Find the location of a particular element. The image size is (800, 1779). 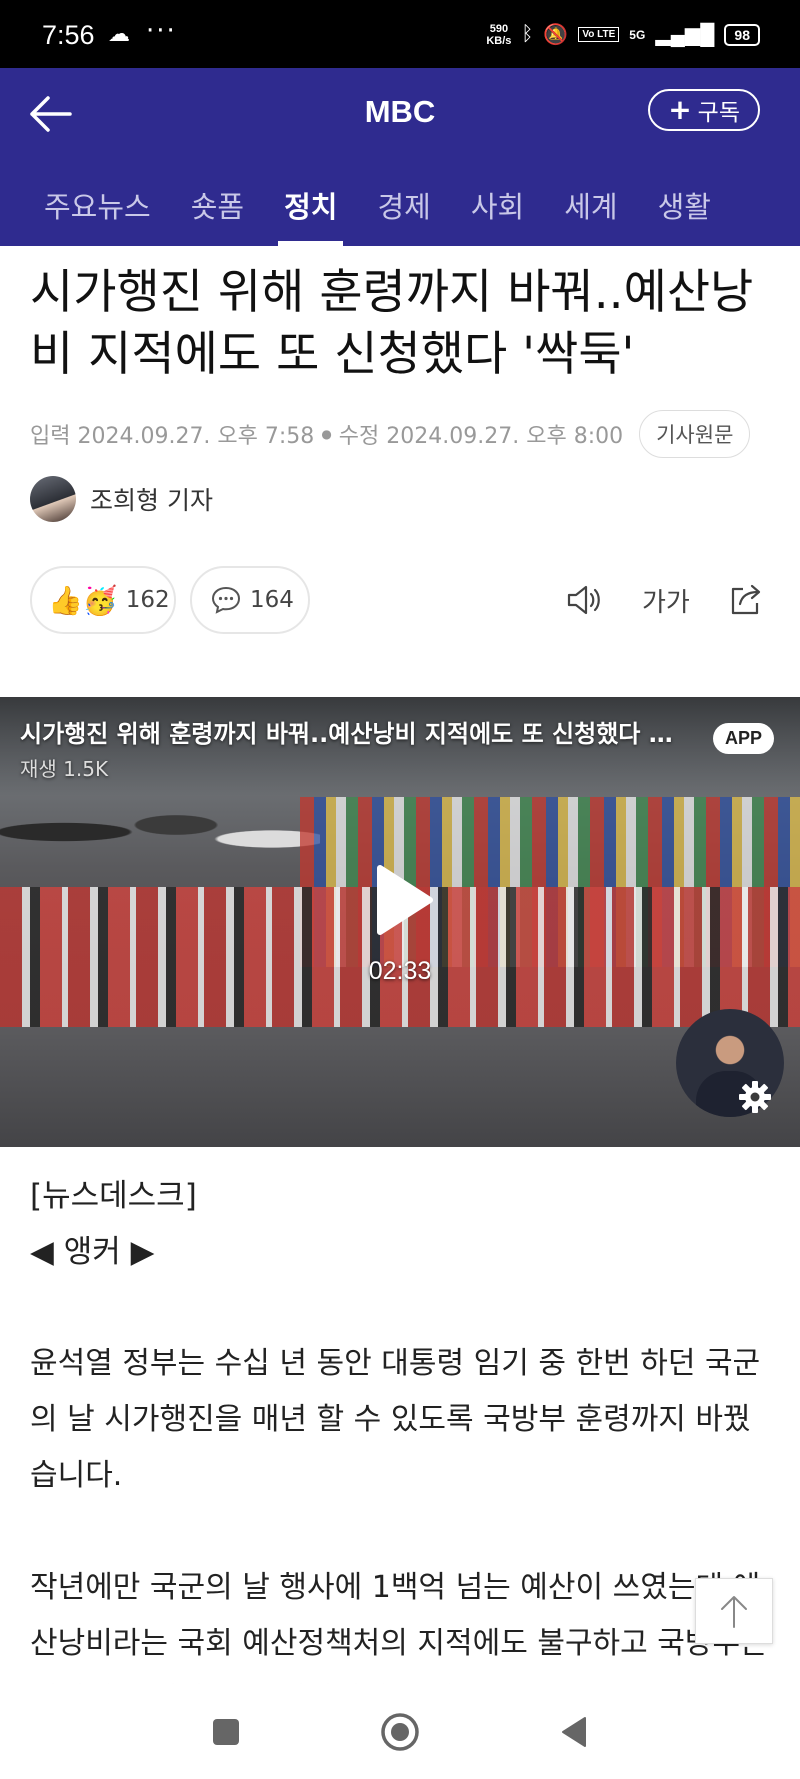

text-to-speech-button is located at coordinates (584, 600).